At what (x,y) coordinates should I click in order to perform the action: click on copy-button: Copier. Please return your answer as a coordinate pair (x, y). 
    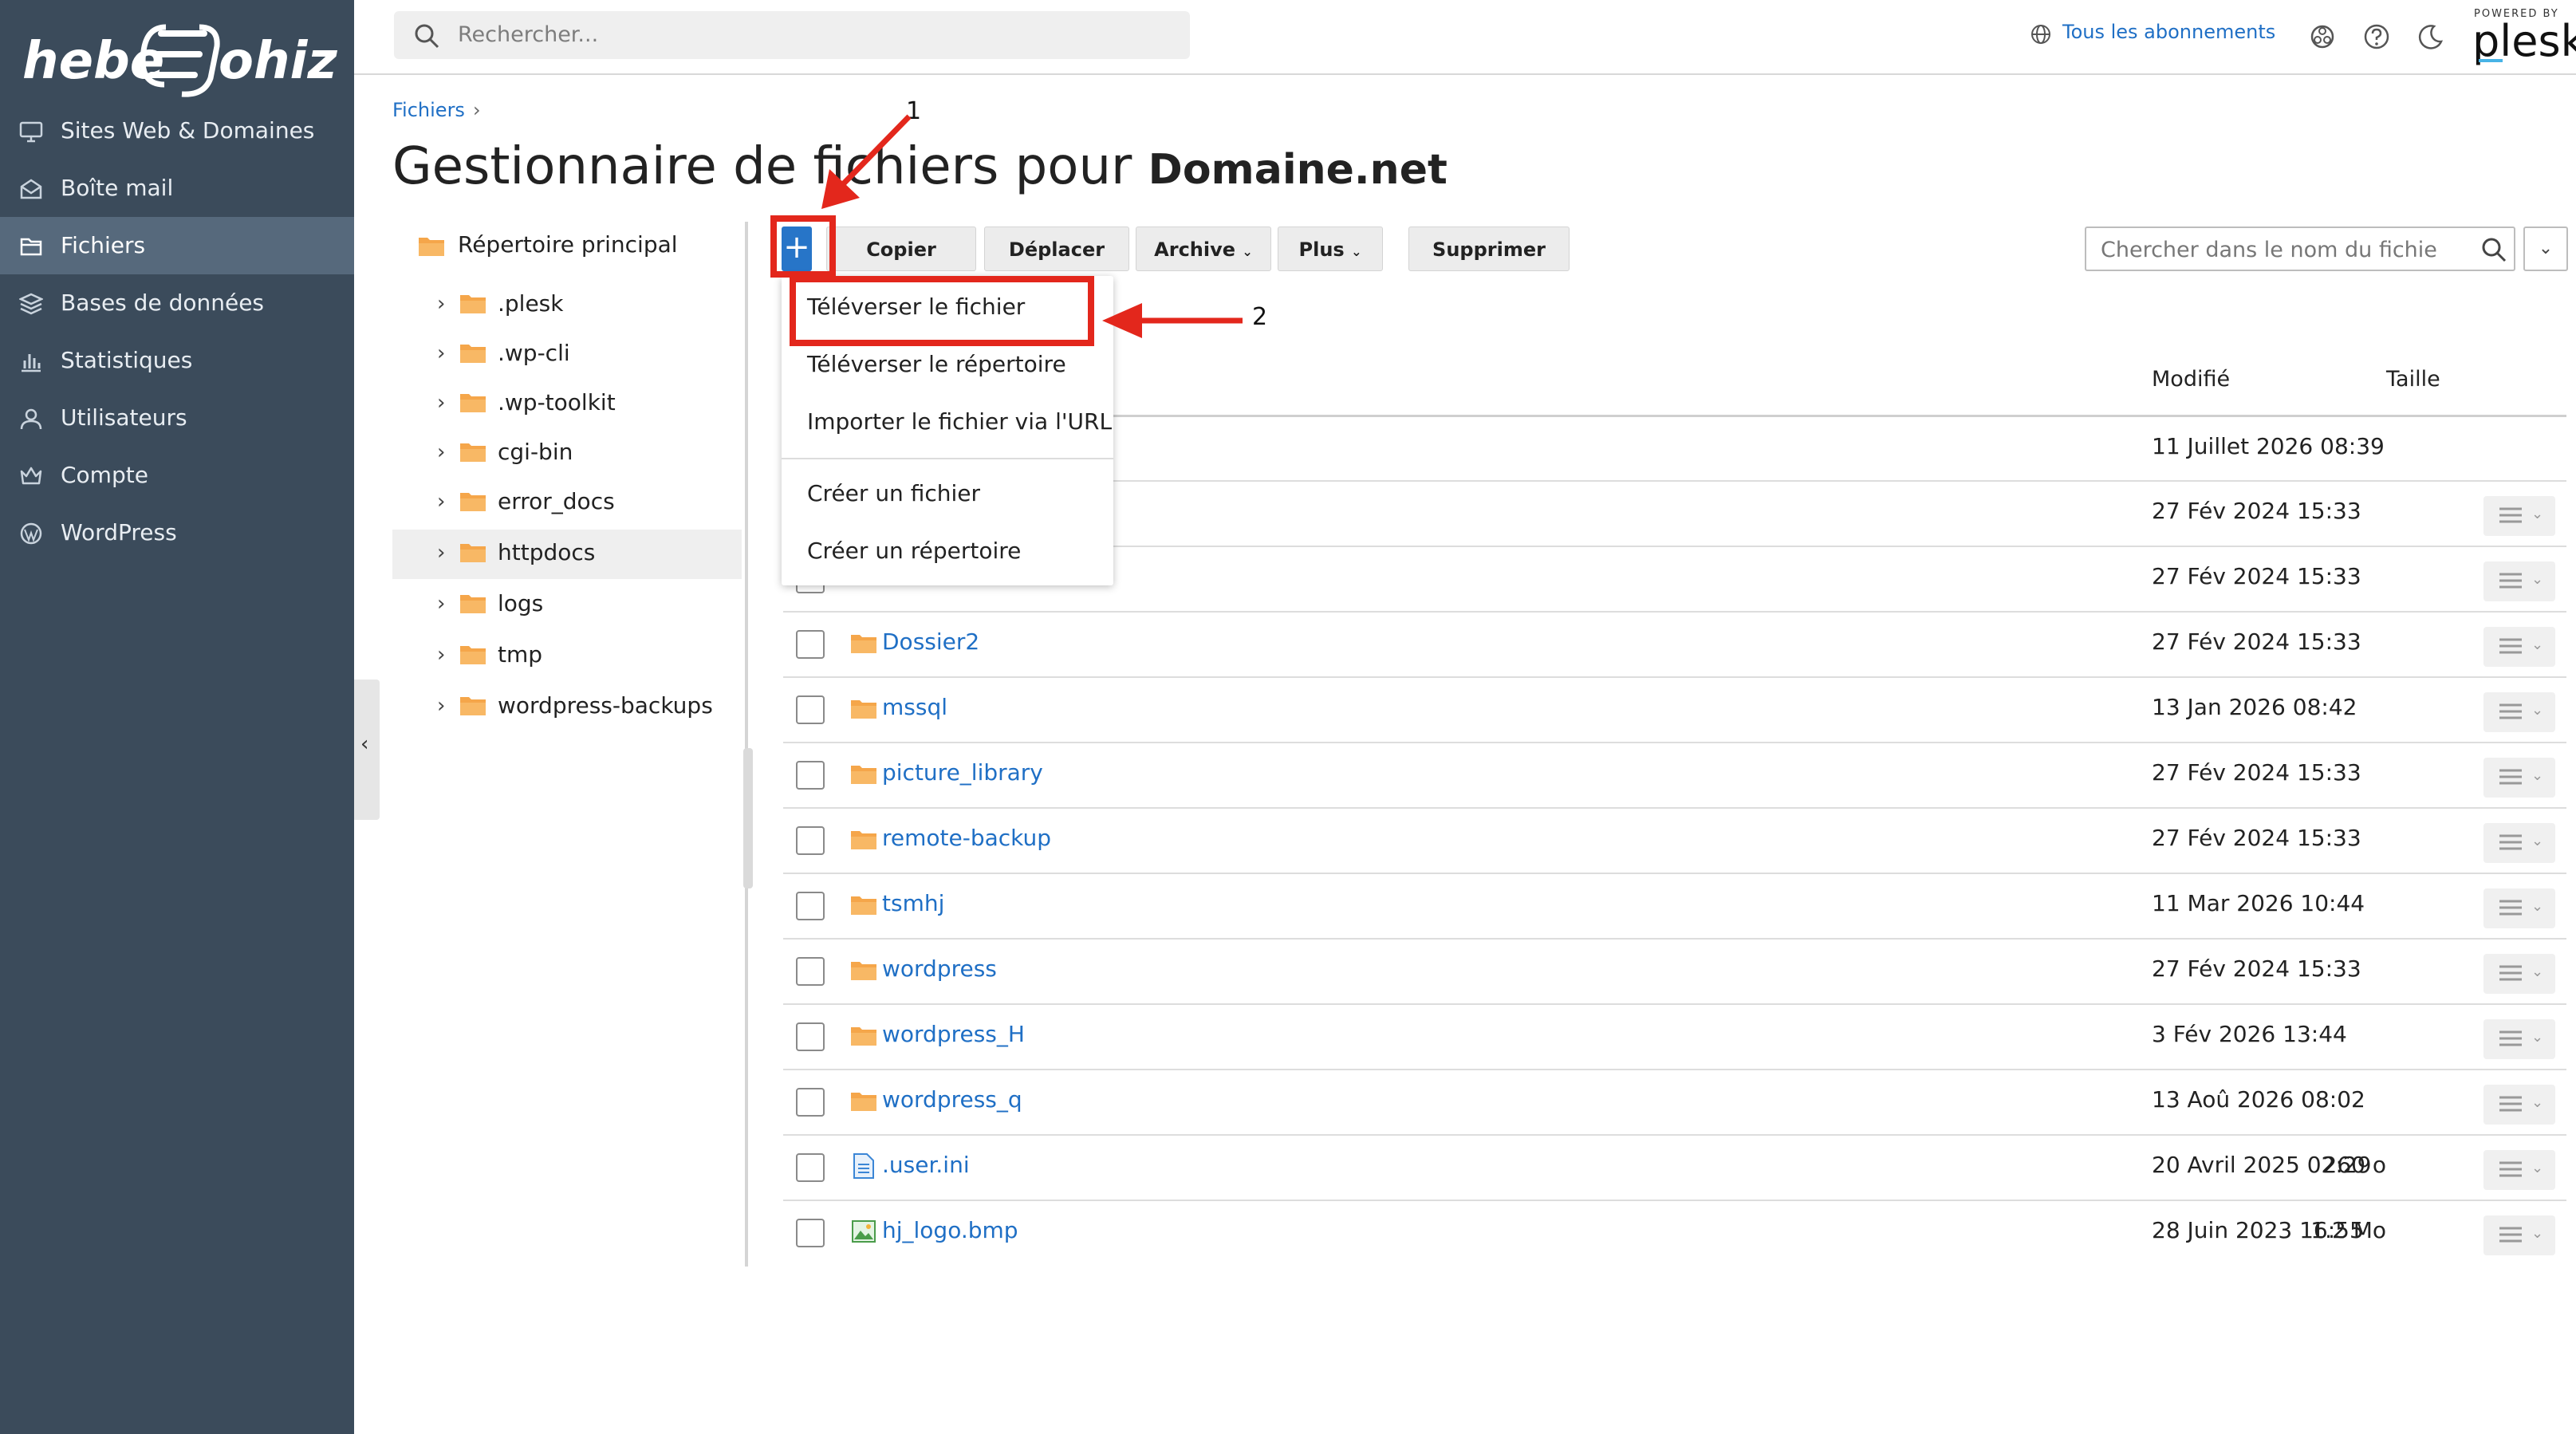
    Looking at the image, I should click on (901, 249).